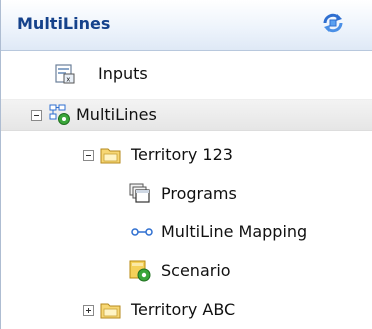  What do you see at coordinates (140, 194) in the screenshot?
I see `stacked-windows-icon` at bounding box center [140, 194].